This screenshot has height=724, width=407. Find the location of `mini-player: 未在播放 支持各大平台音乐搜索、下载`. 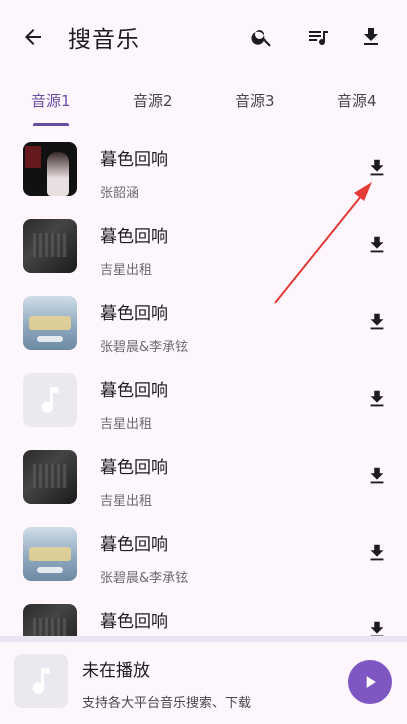

mini-player: 未在播放 支持各大平台音乐搜索、下载 is located at coordinates (203, 683).